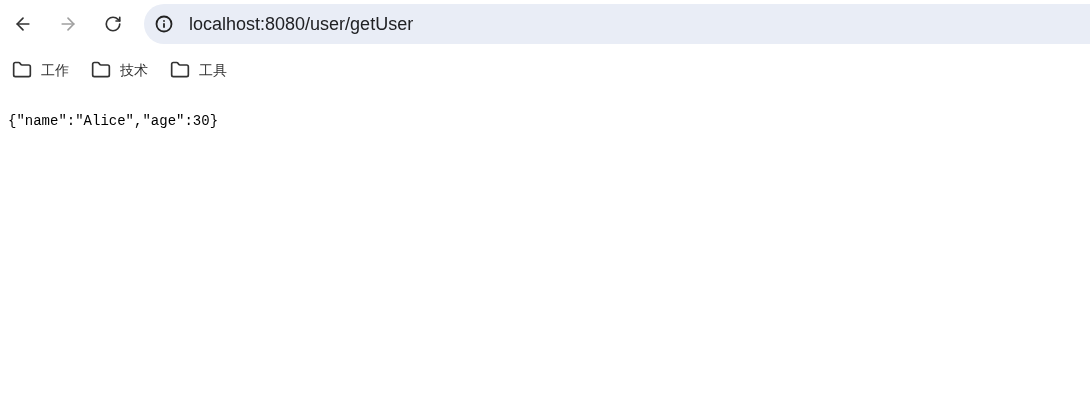 This screenshot has width=1090, height=416. Describe the element at coordinates (164, 24) in the screenshot. I see `info-icon` at that location.